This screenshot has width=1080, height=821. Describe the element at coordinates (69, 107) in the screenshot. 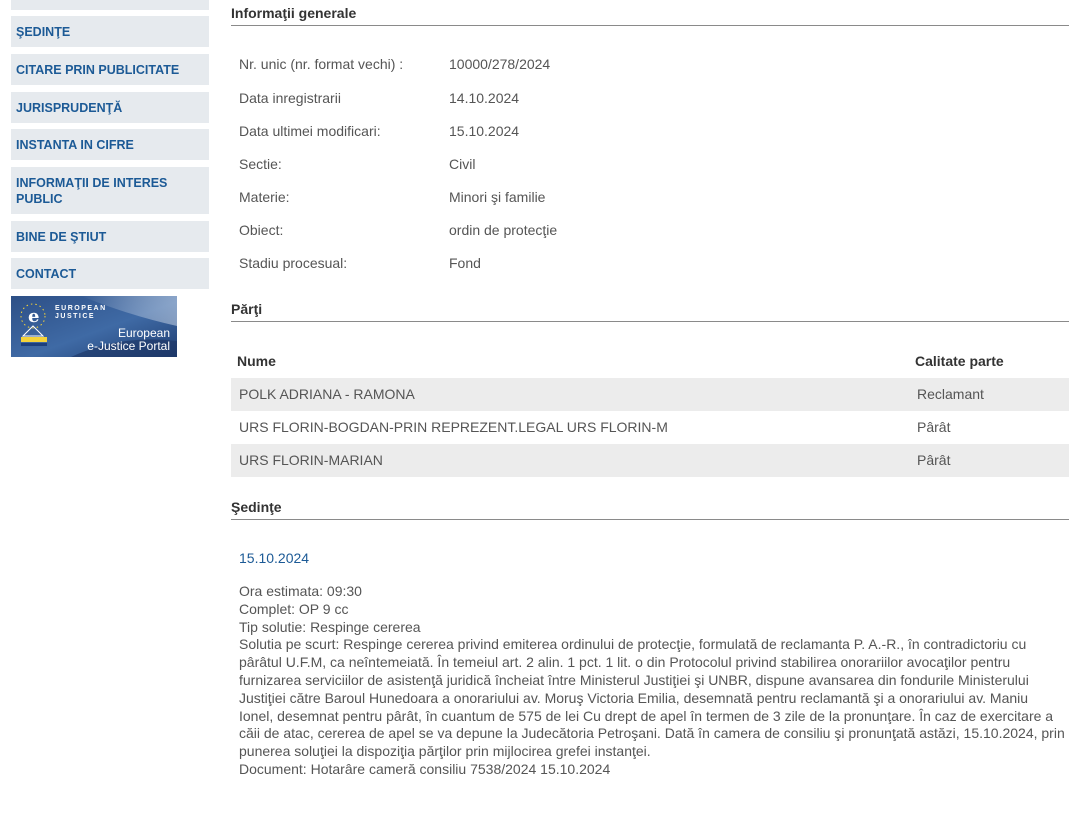

I see `sidebar-item-label: JURISPRUDENŢĂ` at that location.